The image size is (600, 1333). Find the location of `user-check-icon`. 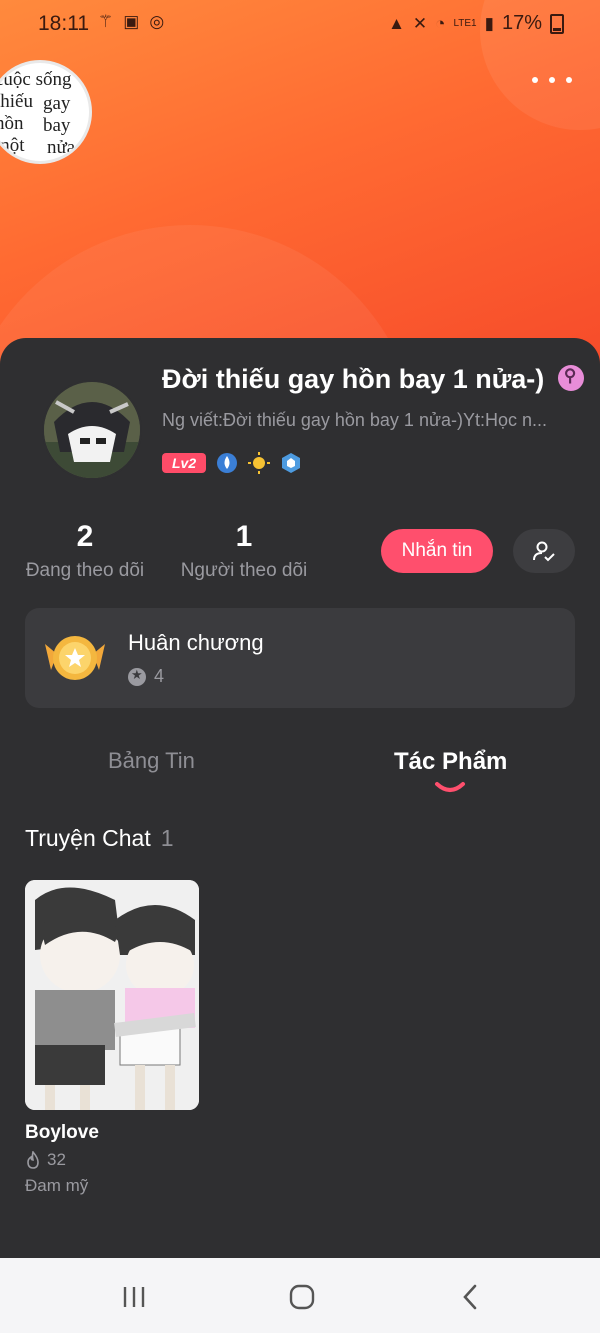

user-check-icon is located at coordinates (544, 551).